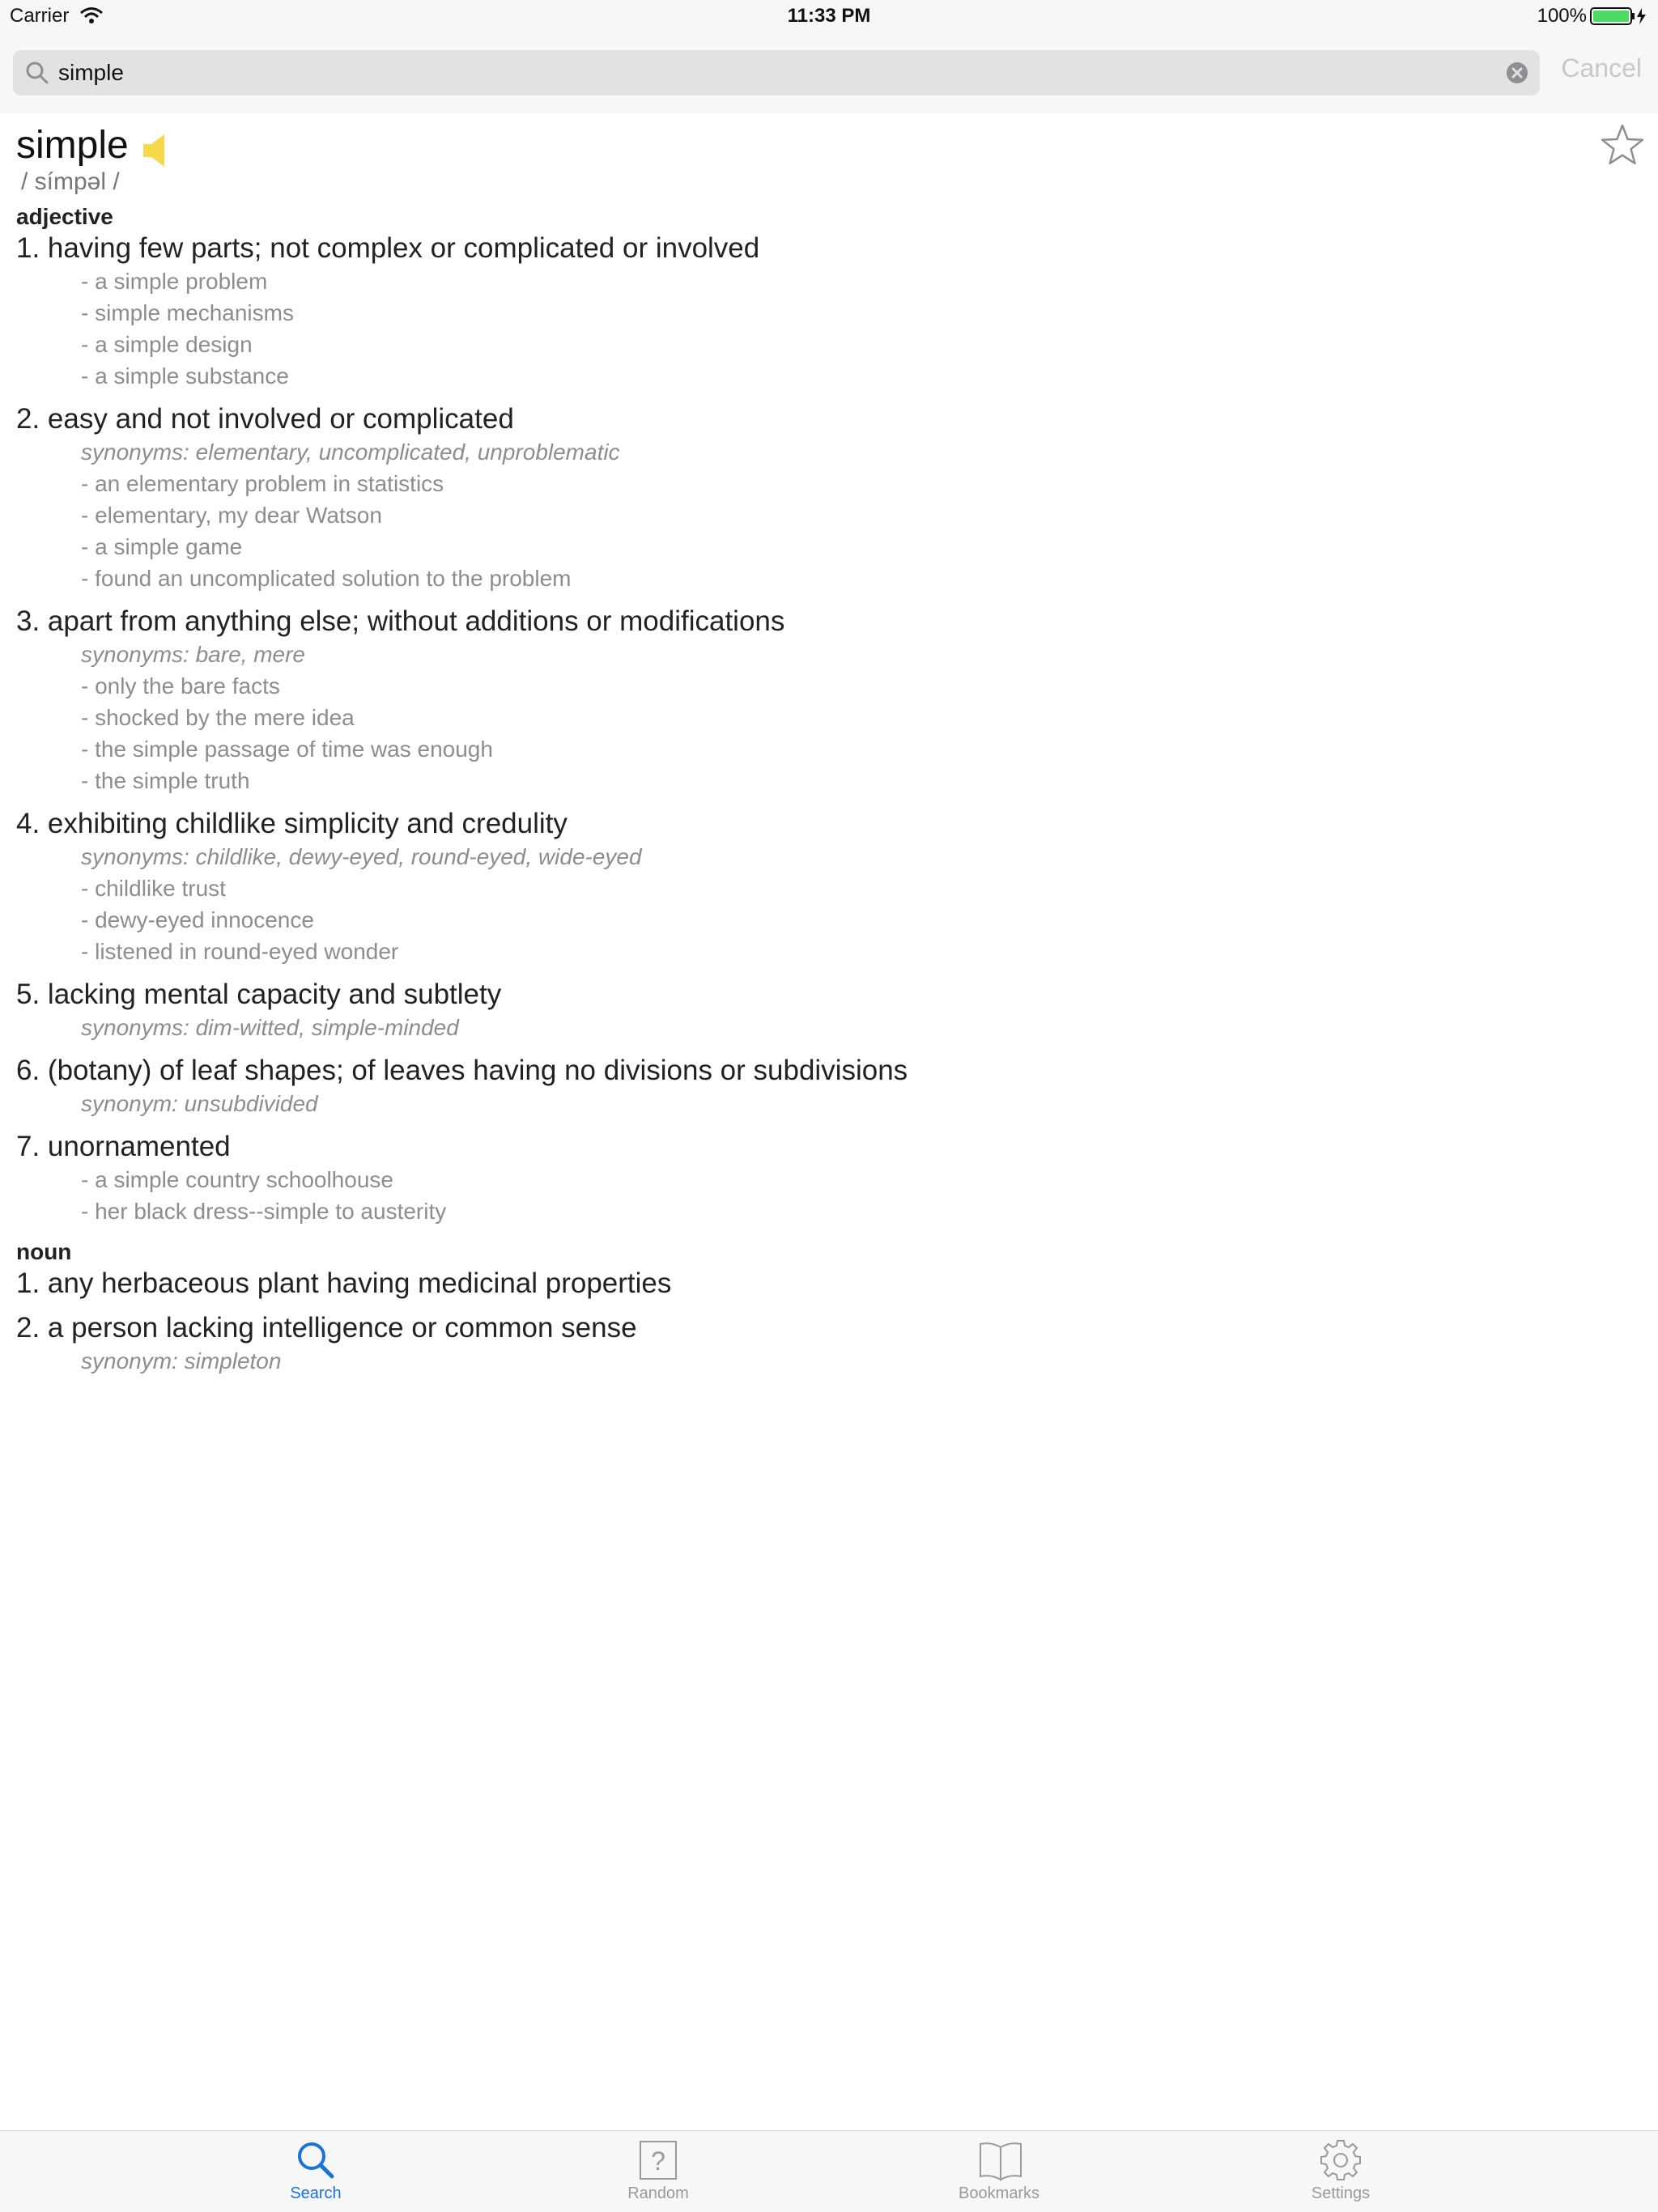 The width and height of the screenshot is (1658, 2212). Describe the element at coordinates (218, 717) in the screenshot. I see `example-sentence: - shocked by the mere idea` at that location.